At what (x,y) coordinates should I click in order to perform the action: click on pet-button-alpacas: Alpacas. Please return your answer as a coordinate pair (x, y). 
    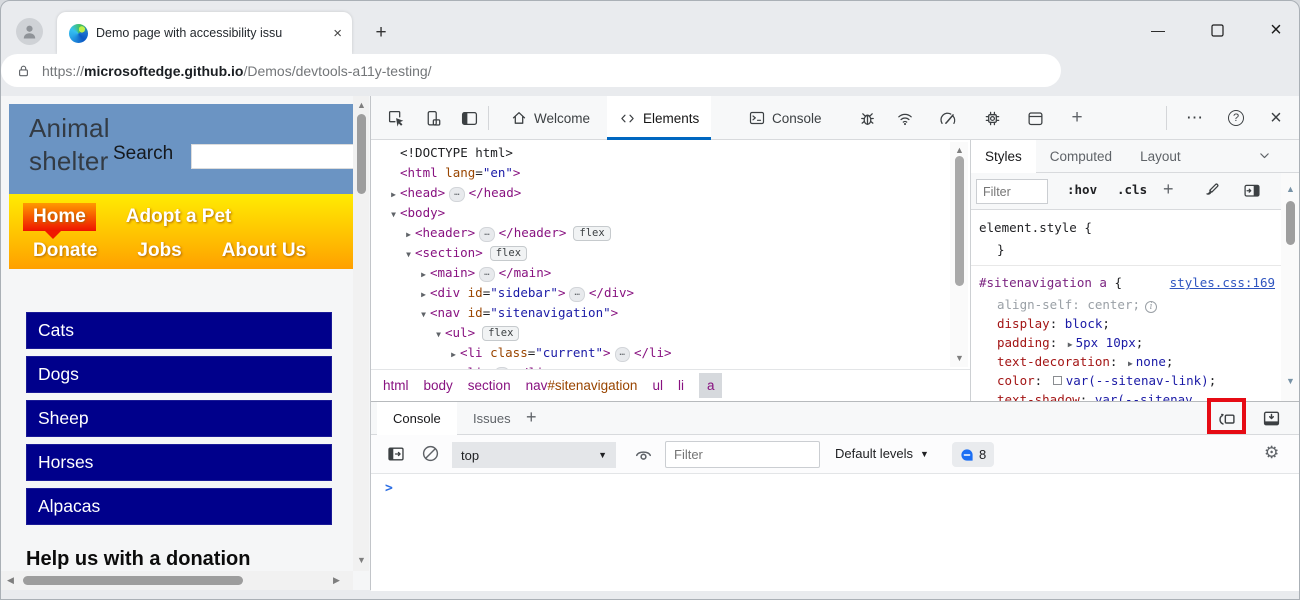
    Looking at the image, I should click on (179, 506).